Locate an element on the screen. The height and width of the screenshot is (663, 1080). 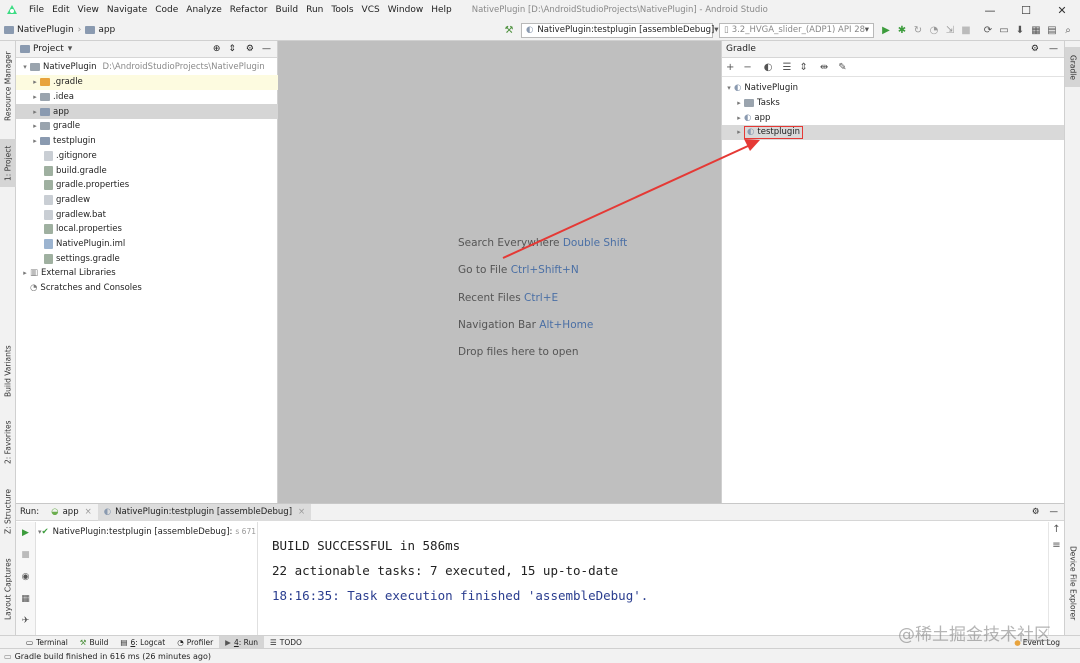
maximize-button: ☐ is located at coordinates (1026, 10).